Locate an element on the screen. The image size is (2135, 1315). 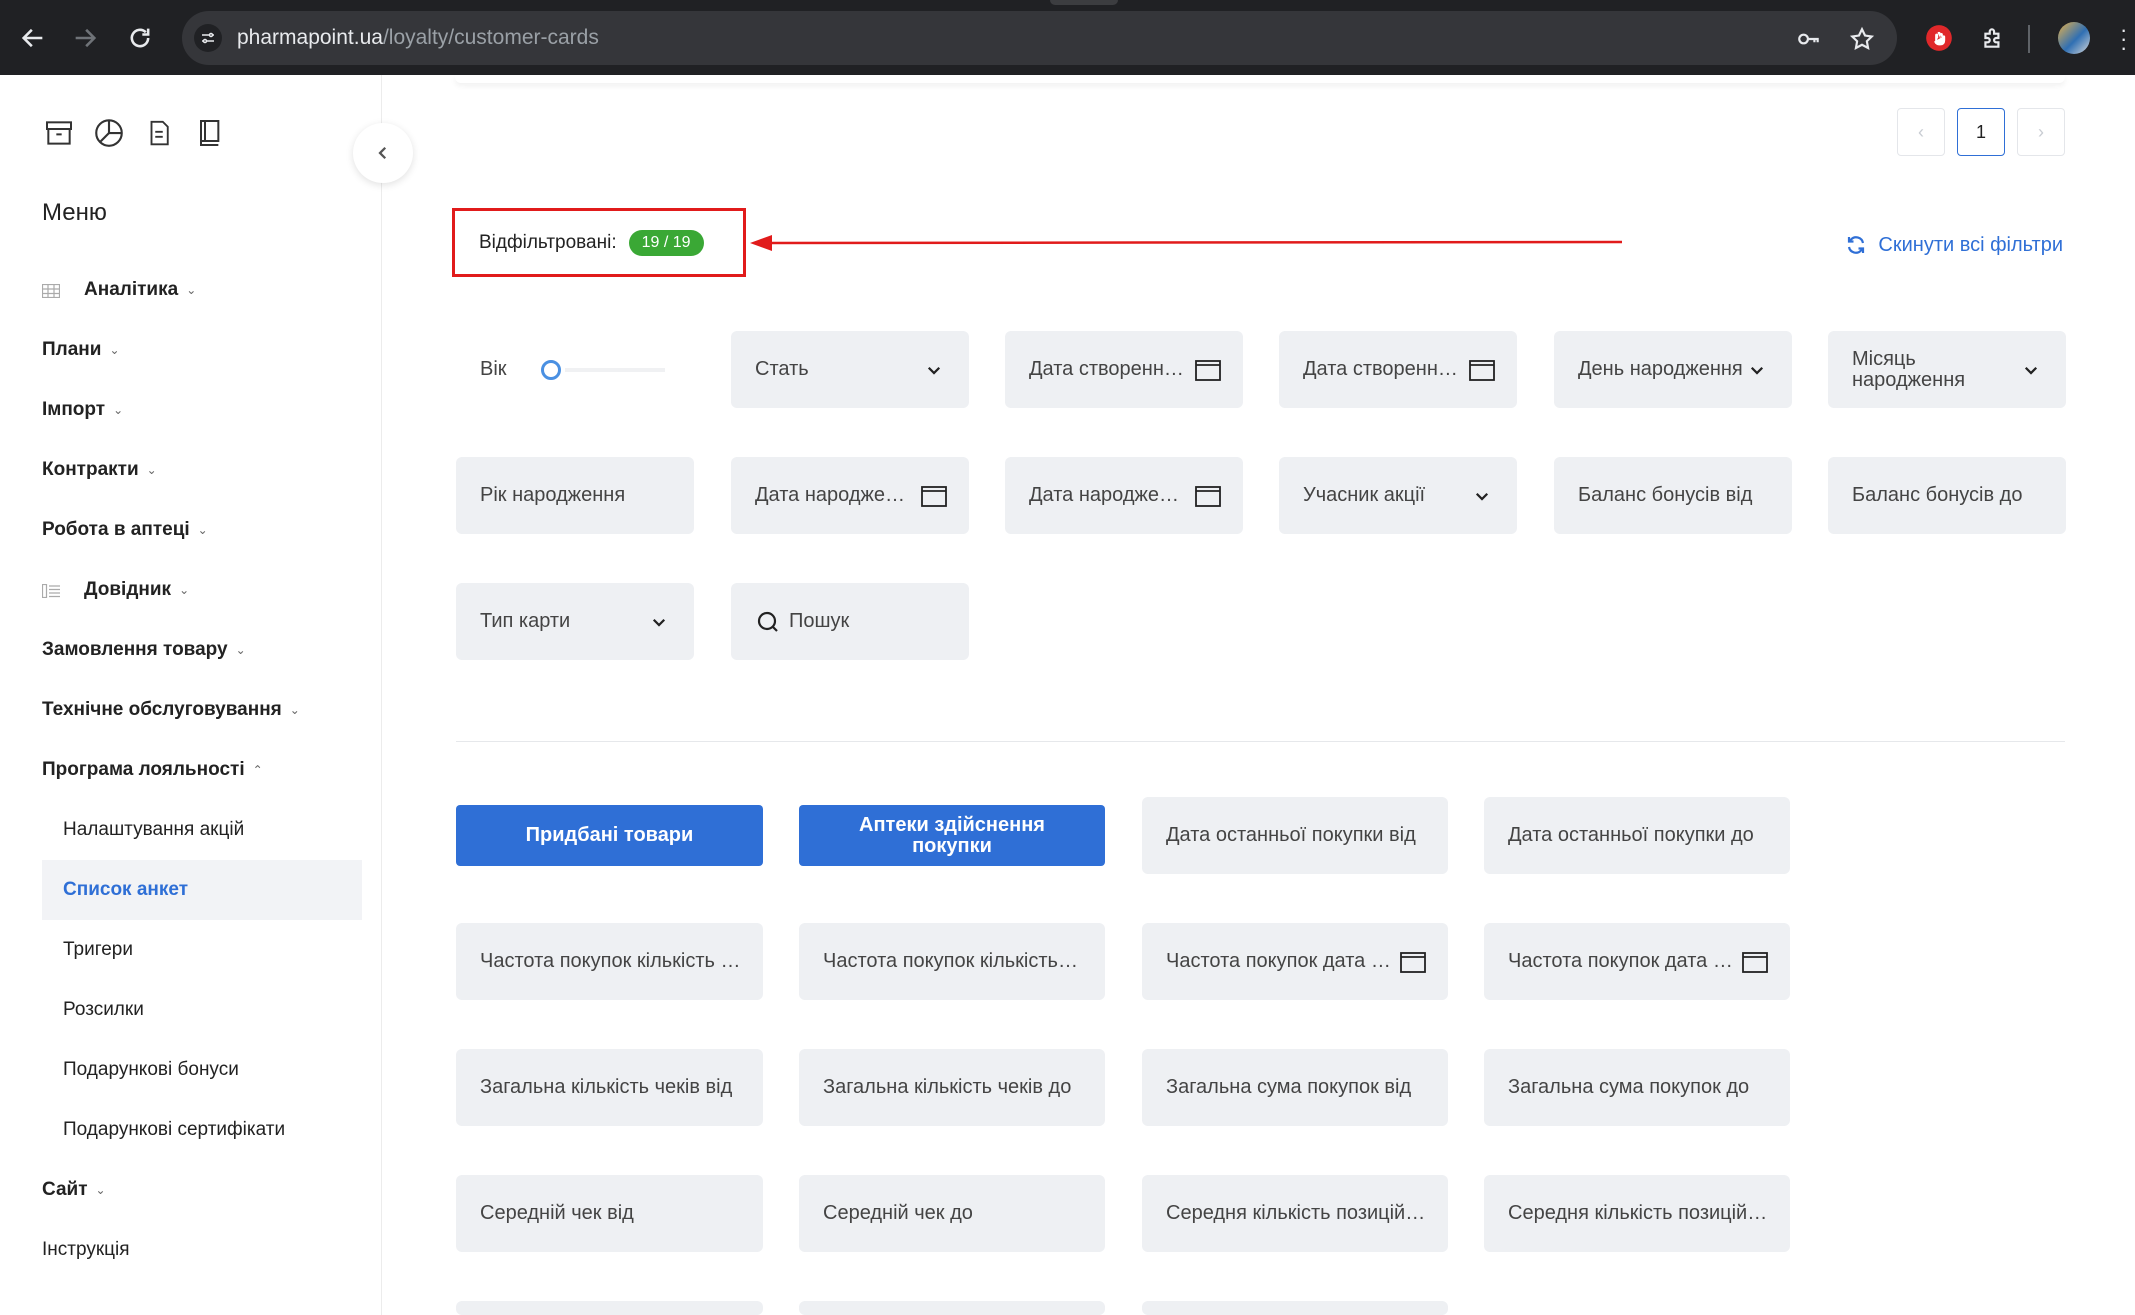
profile-avatar is located at coordinates (2074, 38).